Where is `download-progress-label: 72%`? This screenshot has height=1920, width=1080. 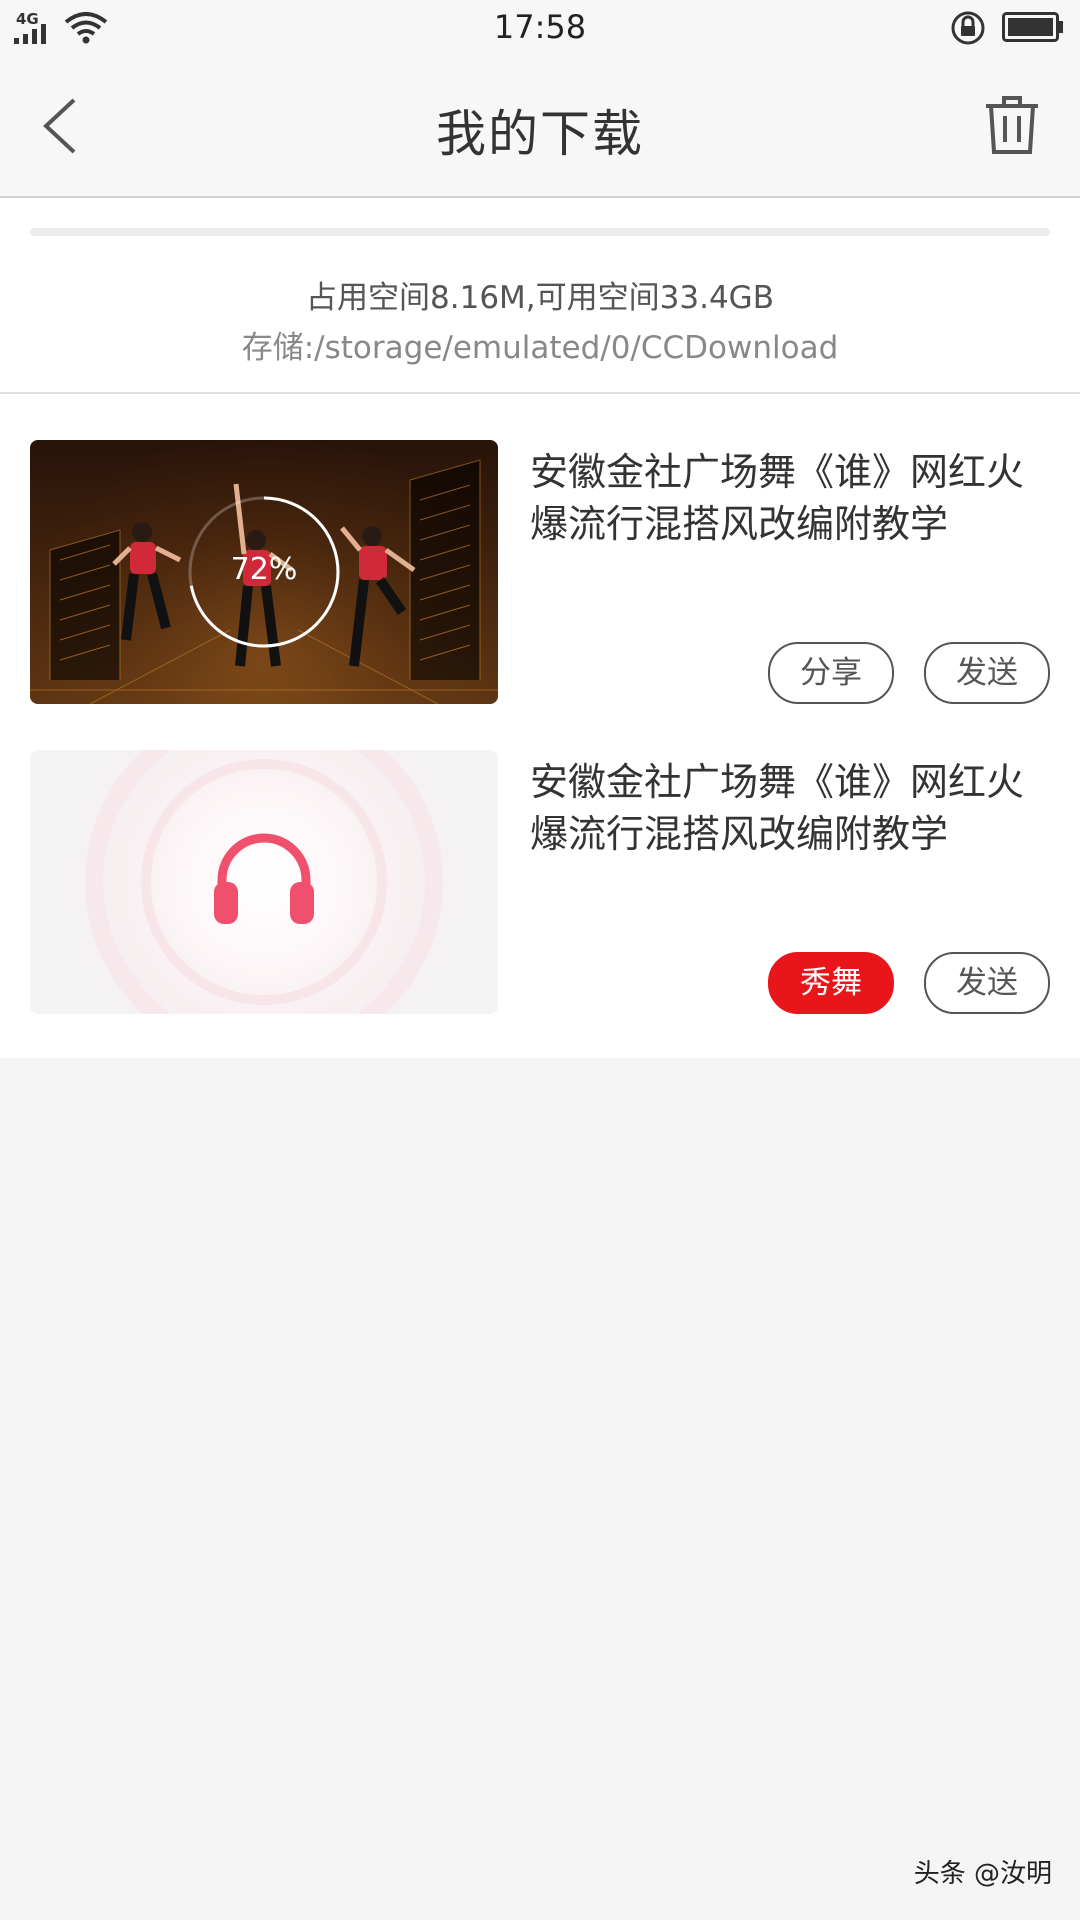 download-progress-label: 72% is located at coordinates (264, 569).